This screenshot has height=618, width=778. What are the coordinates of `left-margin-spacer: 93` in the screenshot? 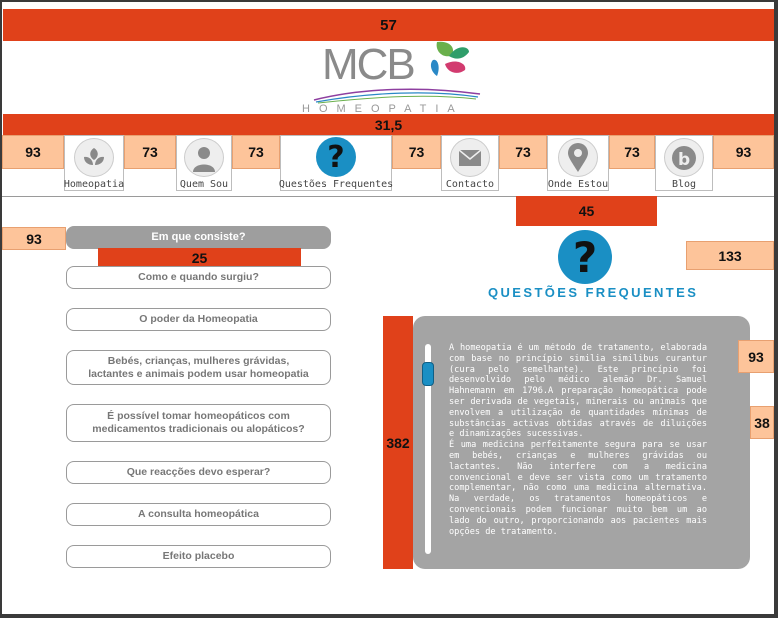 It's located at (34, 238).